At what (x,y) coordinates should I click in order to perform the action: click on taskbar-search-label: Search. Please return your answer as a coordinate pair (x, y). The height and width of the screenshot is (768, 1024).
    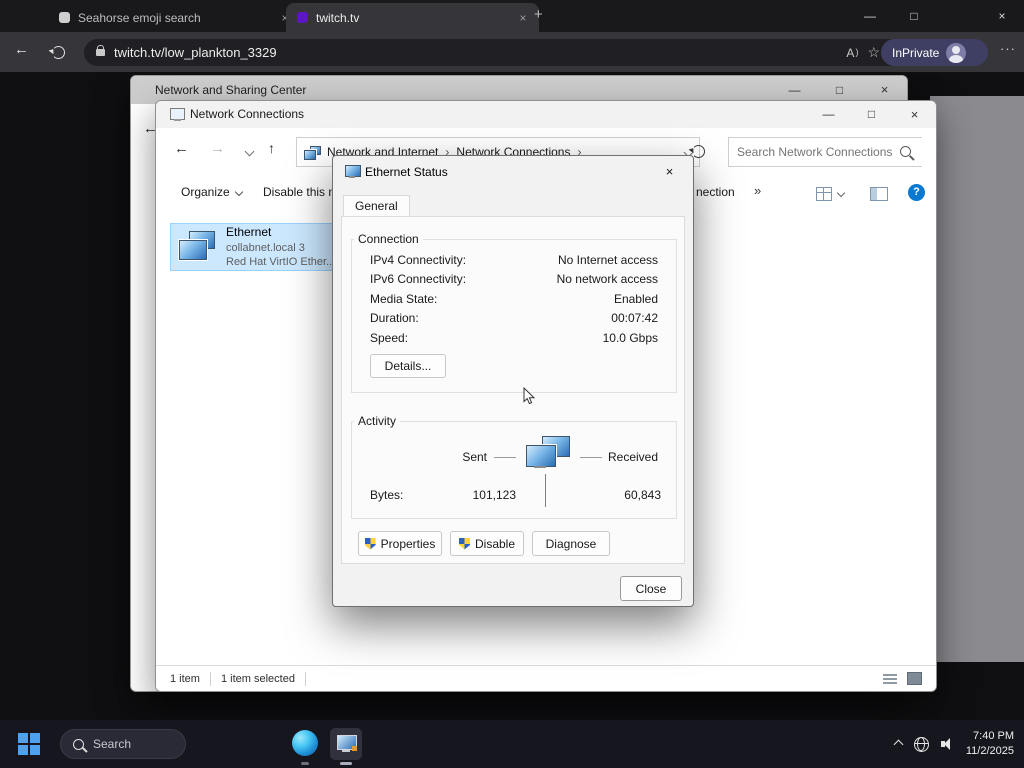
    Looking at the image, I should click on (112, 744).